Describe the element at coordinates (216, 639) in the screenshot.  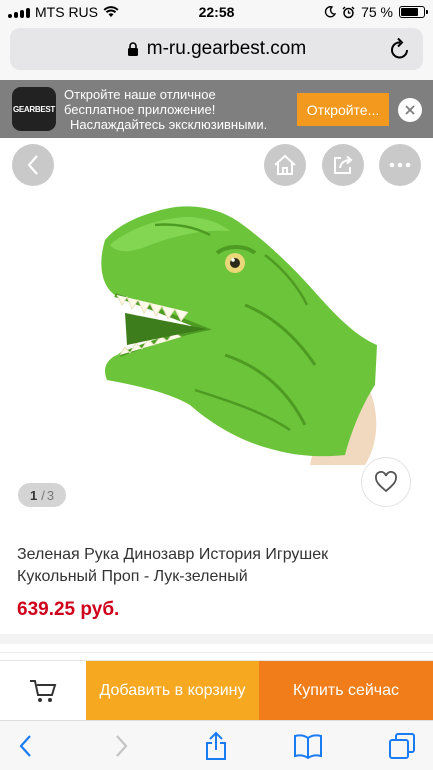
I see `section-divider` at that location.